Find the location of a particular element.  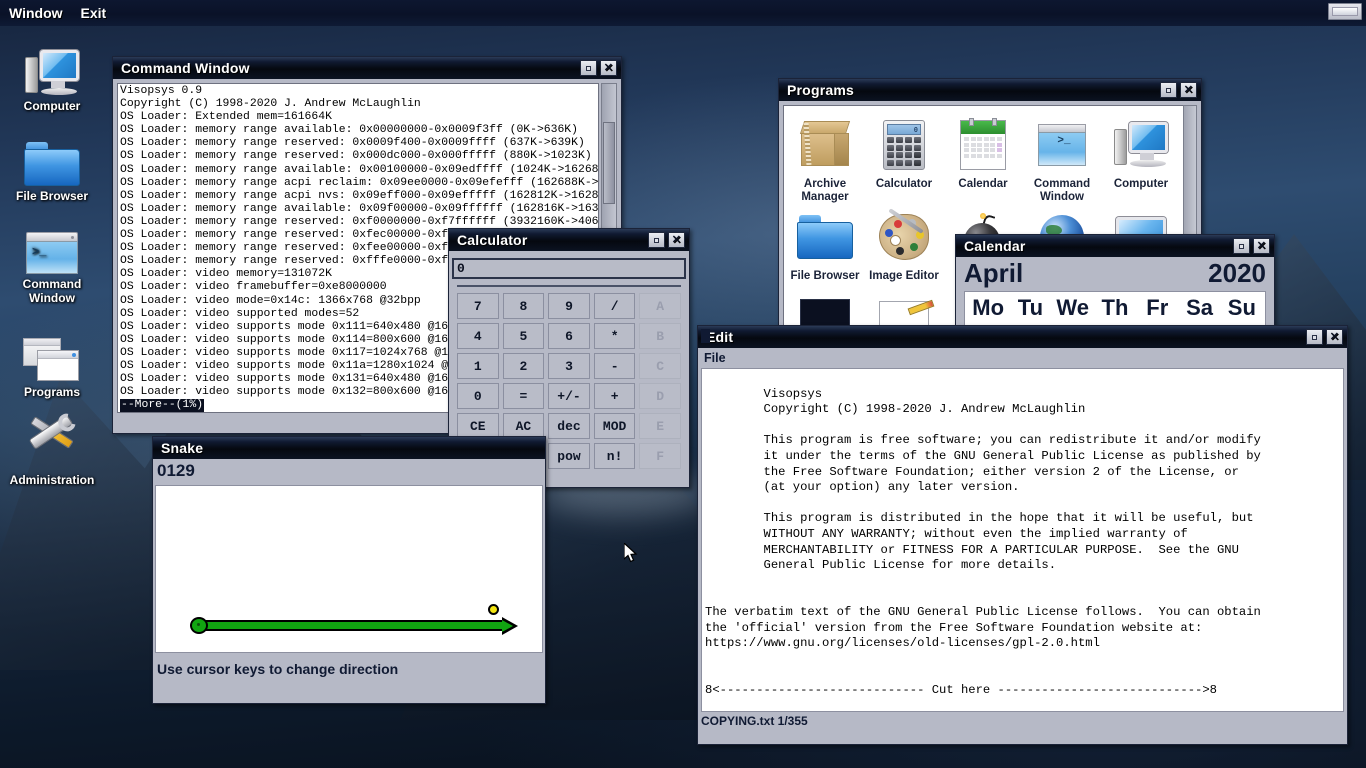

program-computer: Computer is located at coordinates (1141, 158).